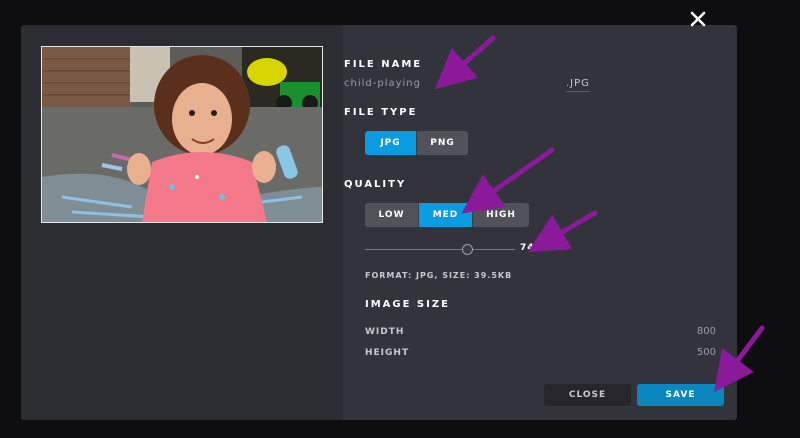 This screenshot has height=438, width=800. What do you see at coordinates (381, 112) in the screenshot?
I see `file-type-label: FILE TYPE` at bounding box center [381, 112].